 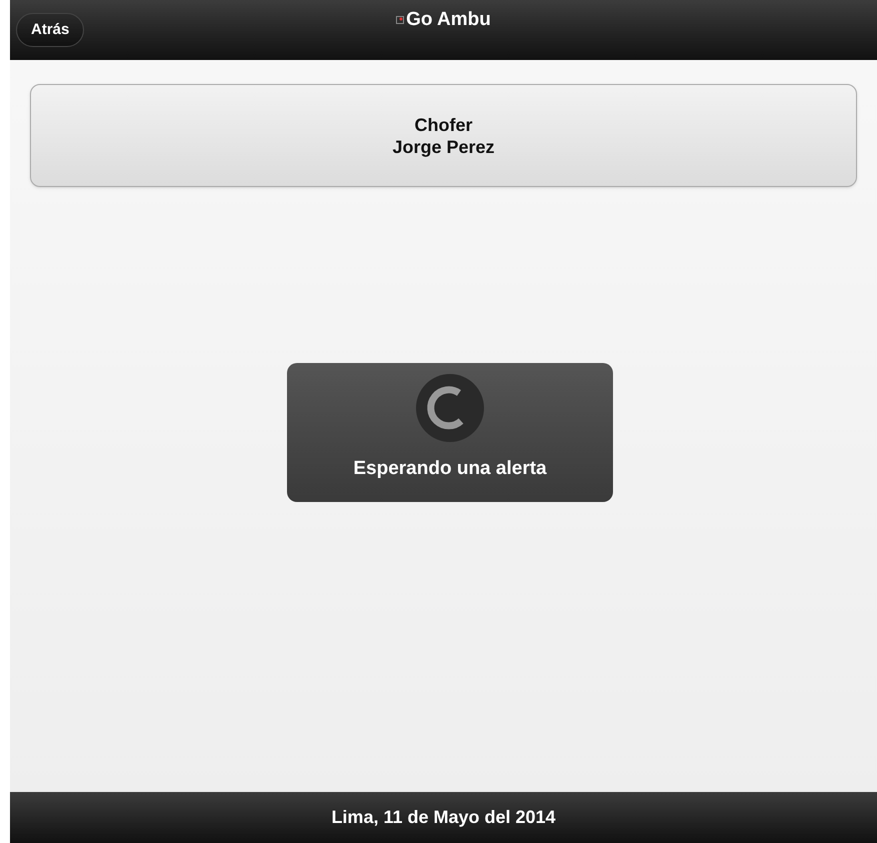 What do you see at coordinates (443, 147) in the screenshot?
I see `driver-name: Jorge Perez` at bounding box center [443, 147].